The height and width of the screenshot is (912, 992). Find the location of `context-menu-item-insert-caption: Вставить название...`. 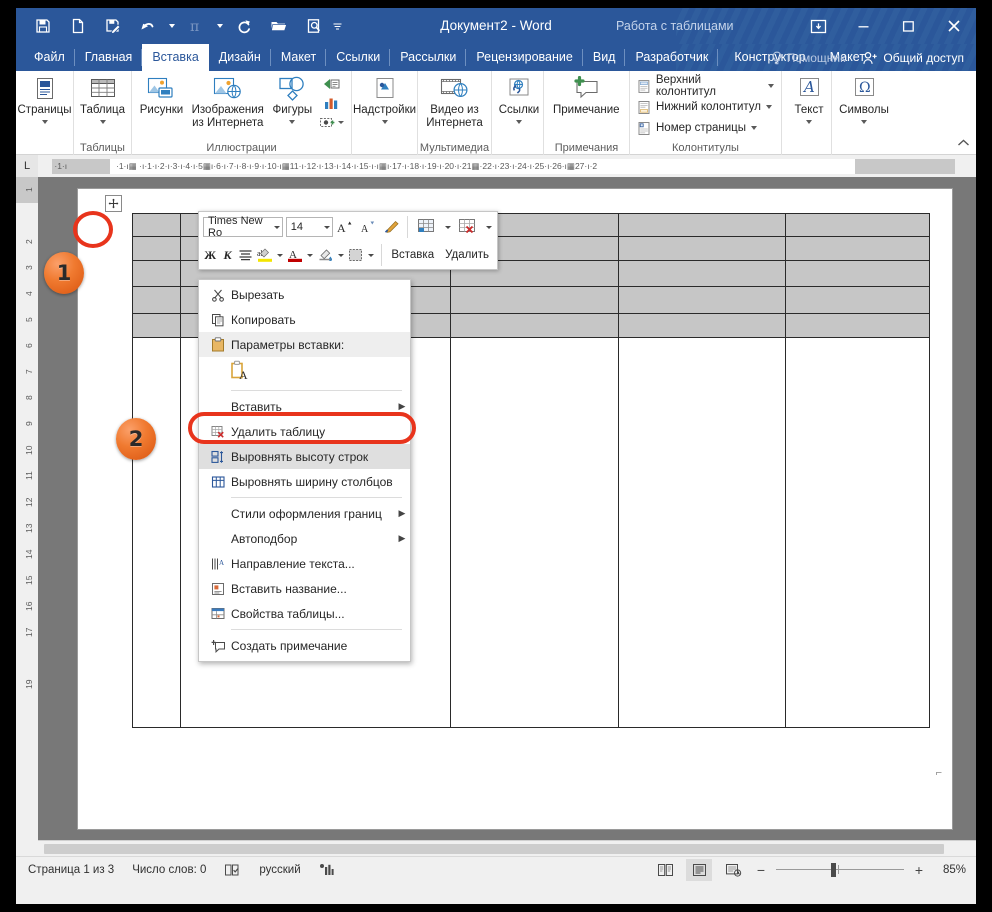

context-menu-item-insert-caption: Вставить название... is located at coordinates (304, 588).